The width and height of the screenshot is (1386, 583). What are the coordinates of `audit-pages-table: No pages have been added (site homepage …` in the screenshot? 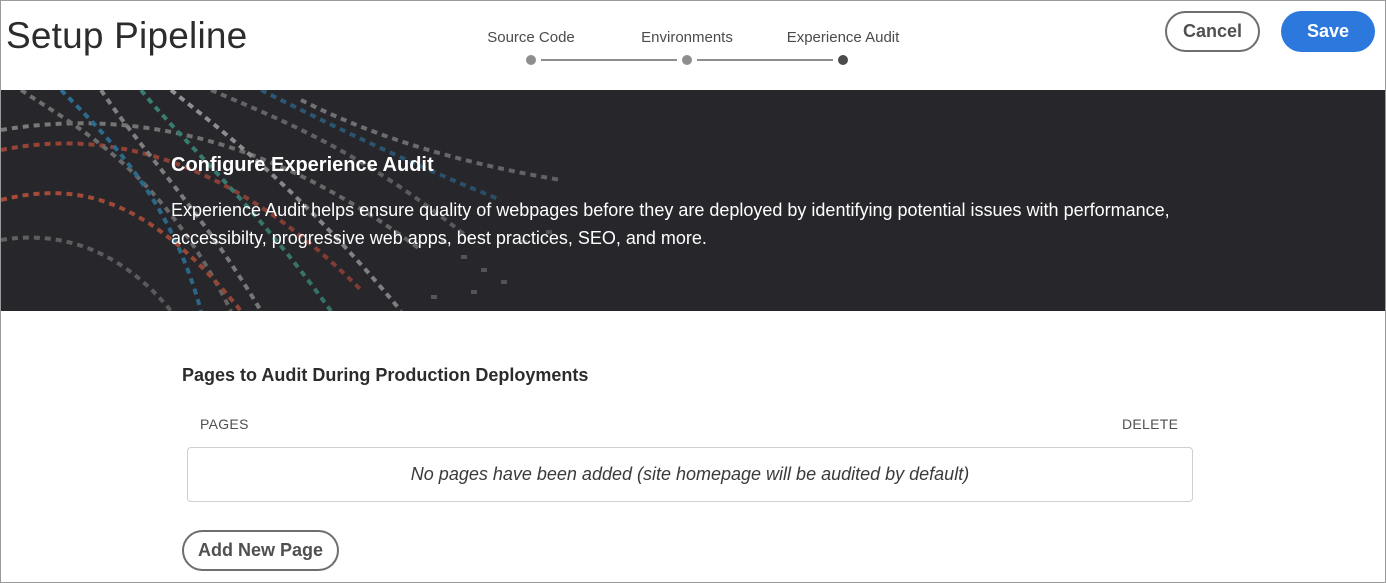 It's located at (690, 474).